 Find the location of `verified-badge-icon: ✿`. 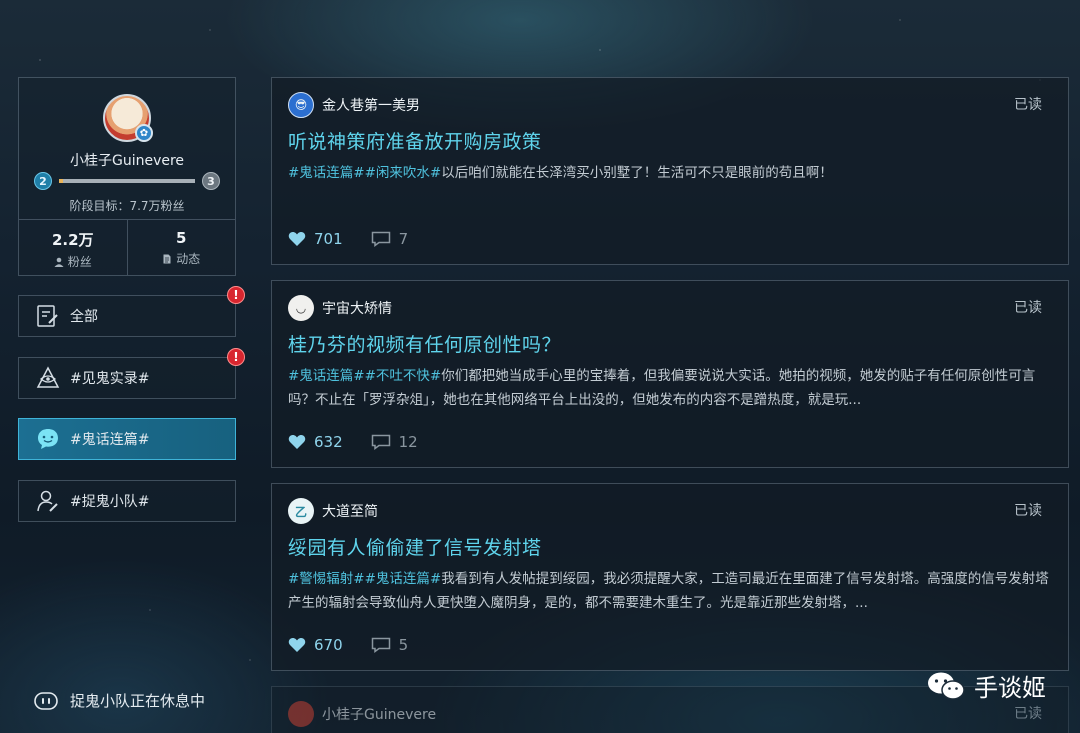

verified-badge-icon: ✿ is located at coordinates (144, 133).